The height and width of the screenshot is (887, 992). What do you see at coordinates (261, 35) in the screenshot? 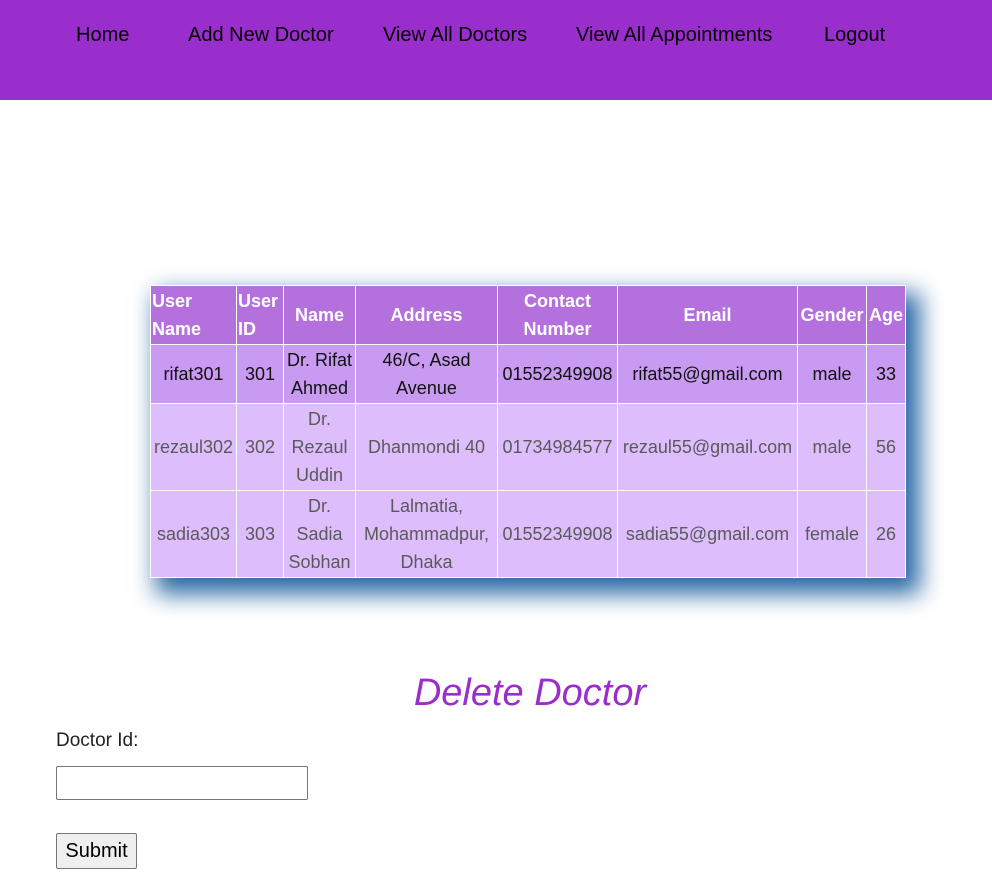
I see `nav-add-new-doctor-link: Add New Doctor` at bounding box center [261, 35].